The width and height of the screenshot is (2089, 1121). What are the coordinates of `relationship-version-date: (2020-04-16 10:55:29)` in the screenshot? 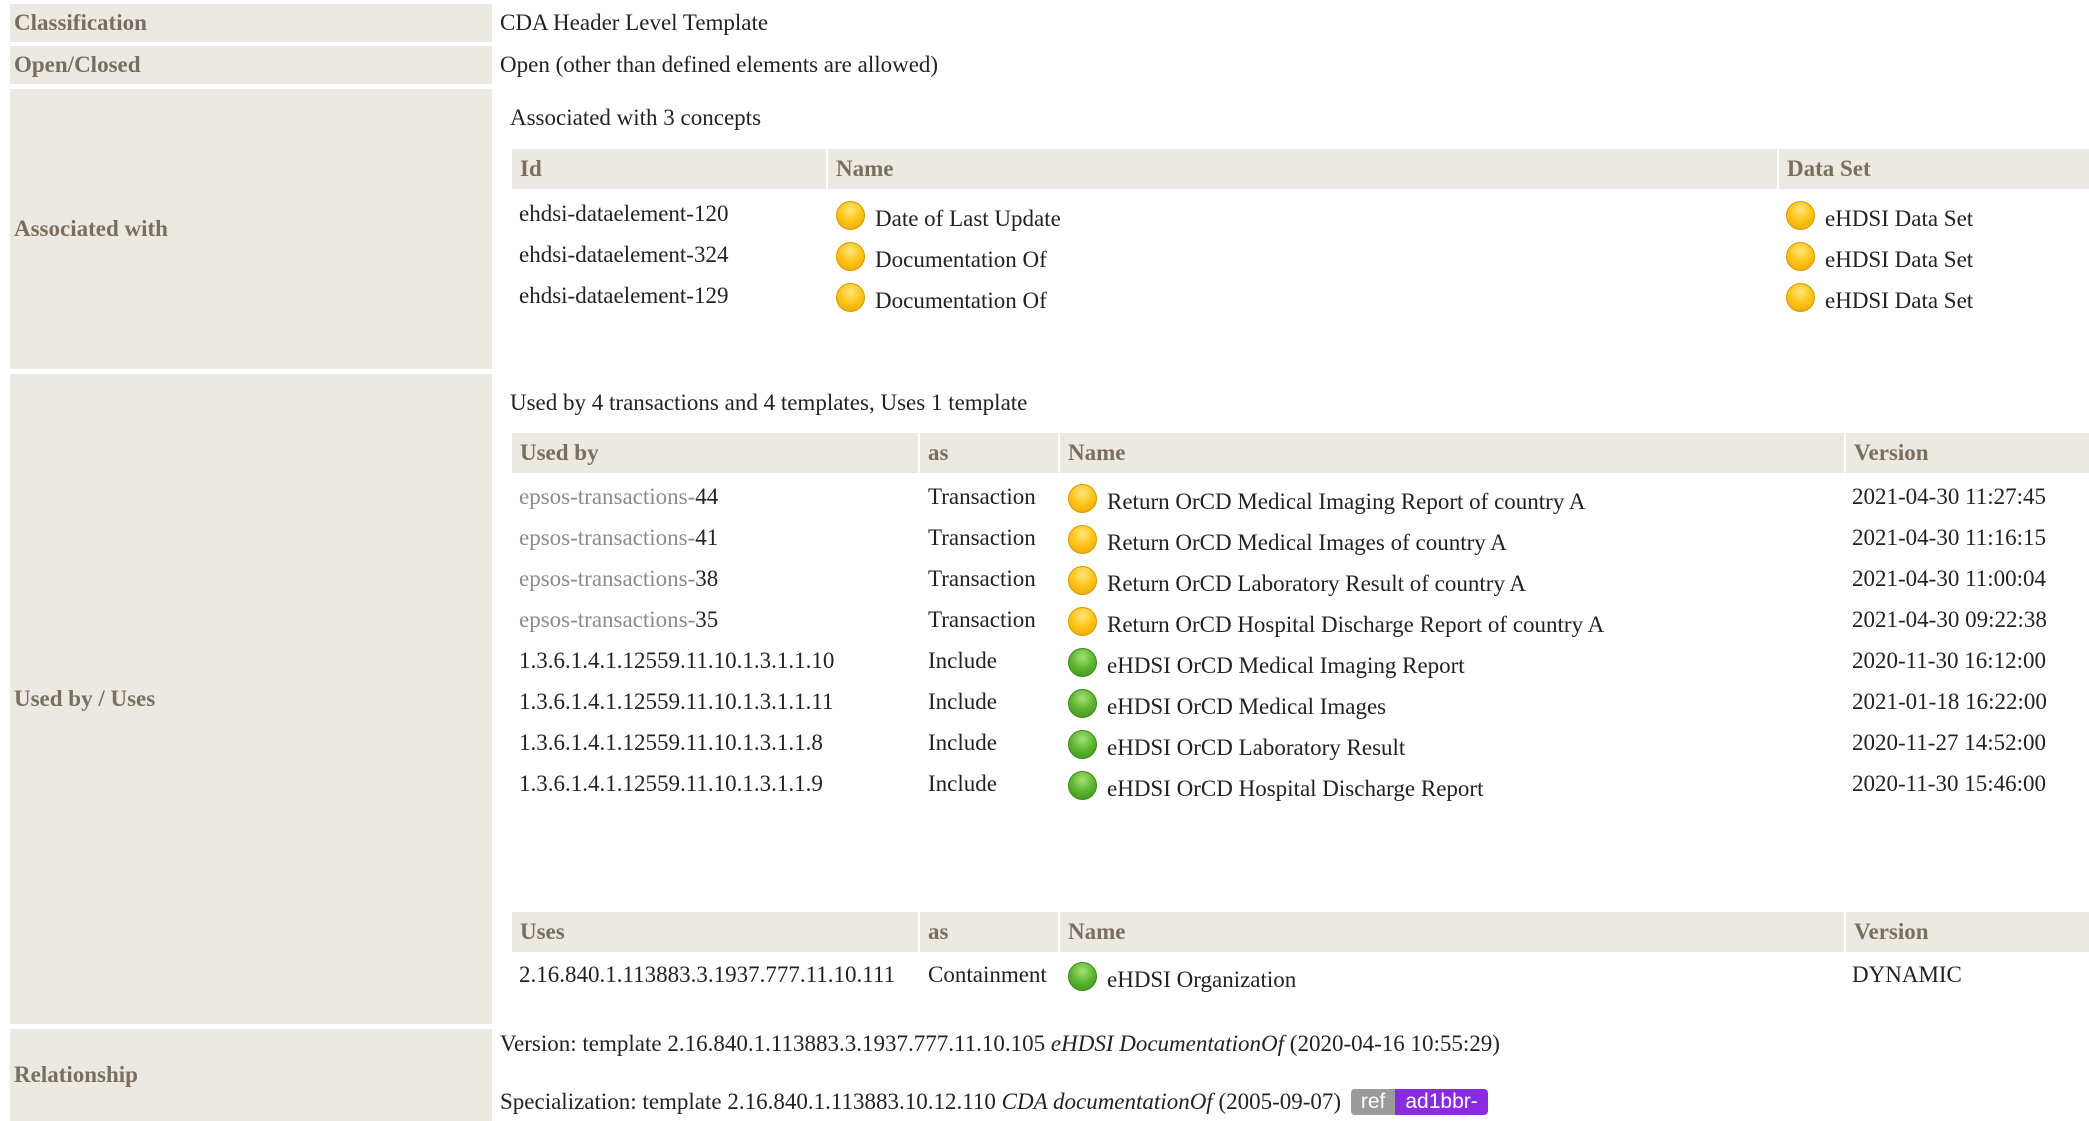 It's located at (1392, 1043).